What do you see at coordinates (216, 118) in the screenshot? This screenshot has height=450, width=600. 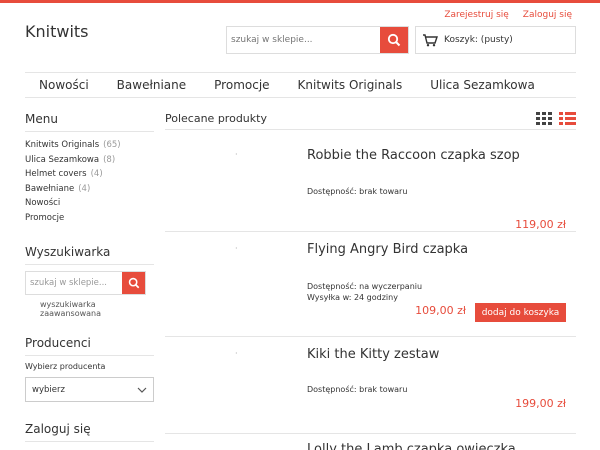 I see `featured-title: Polecane produkty` at bounding box center [216, 118].